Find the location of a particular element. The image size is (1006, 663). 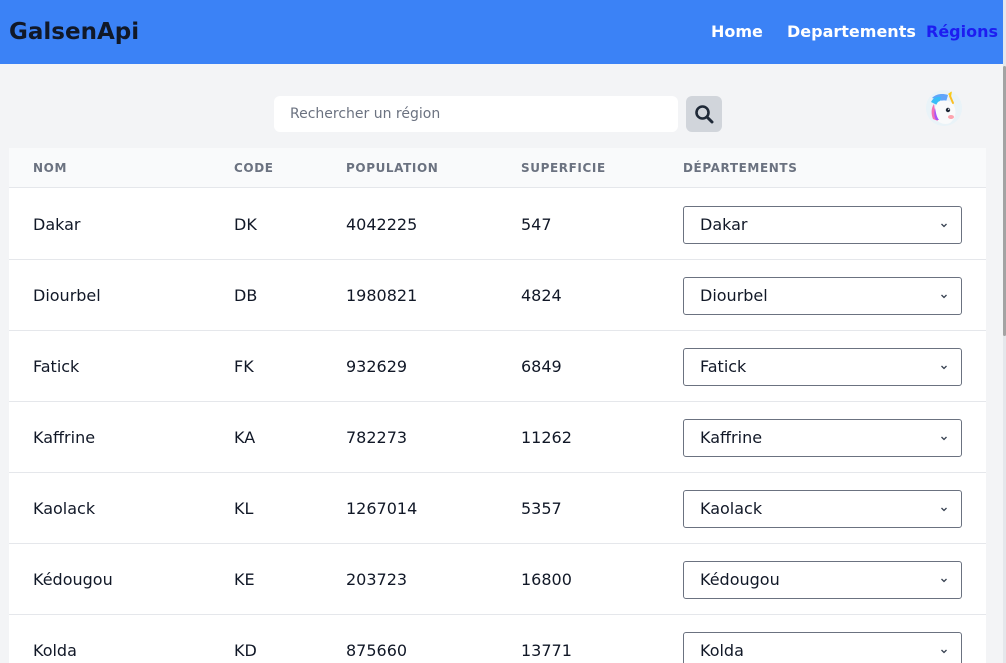

departements-select: Fatick is located at coordinates (822, 367).